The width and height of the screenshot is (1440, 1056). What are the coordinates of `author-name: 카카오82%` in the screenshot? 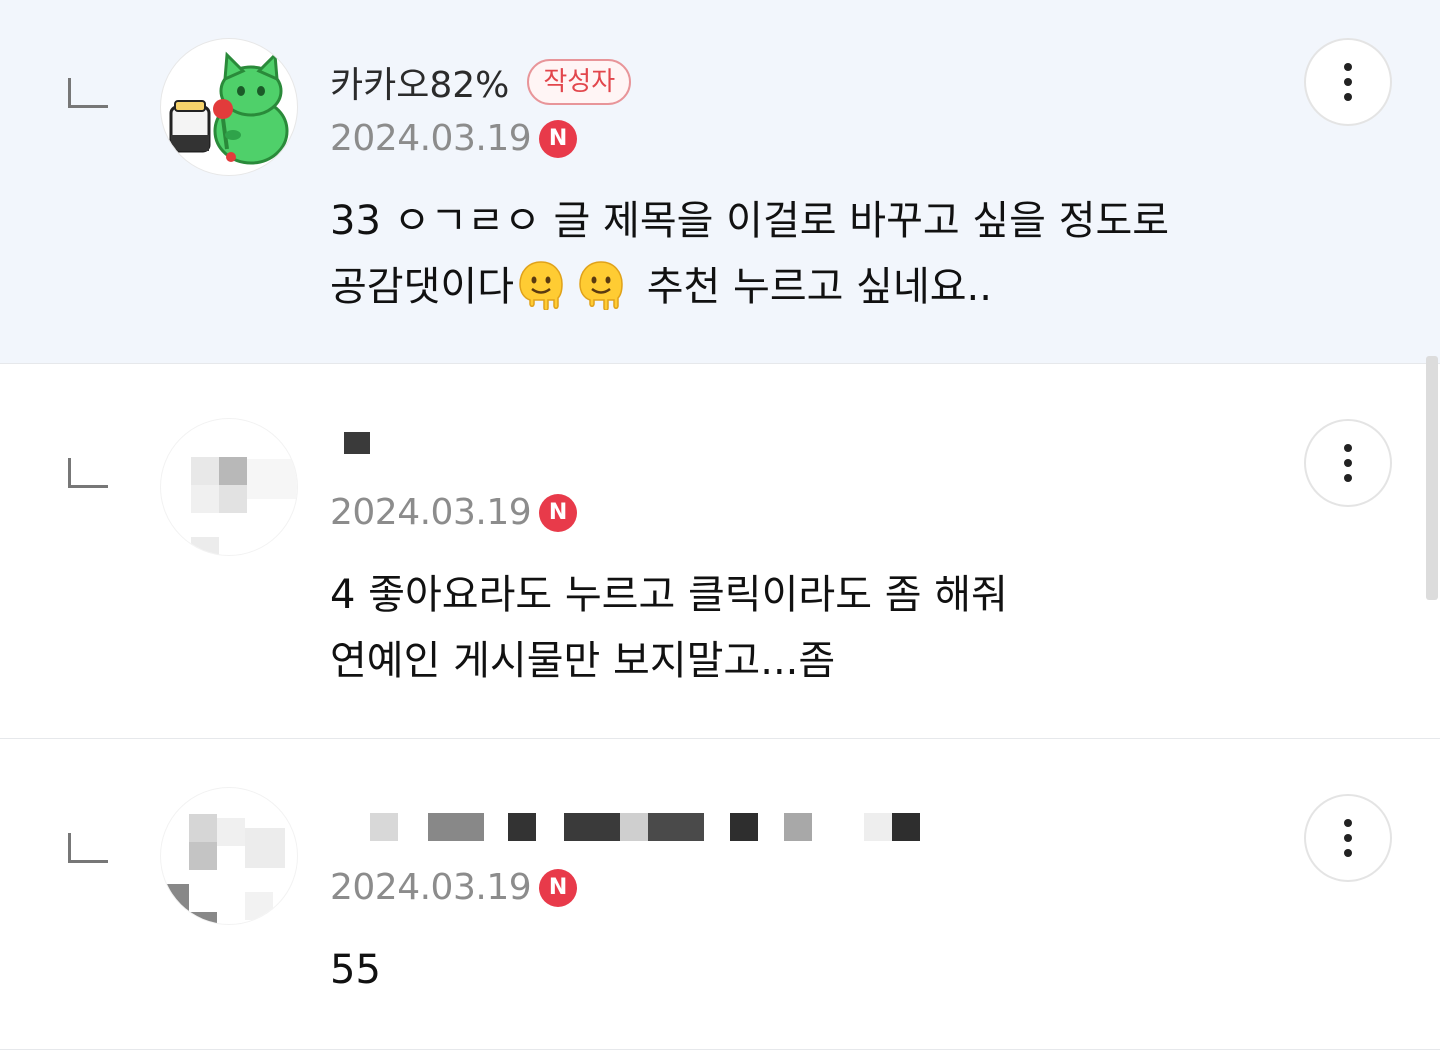 It's located at (419, 82).